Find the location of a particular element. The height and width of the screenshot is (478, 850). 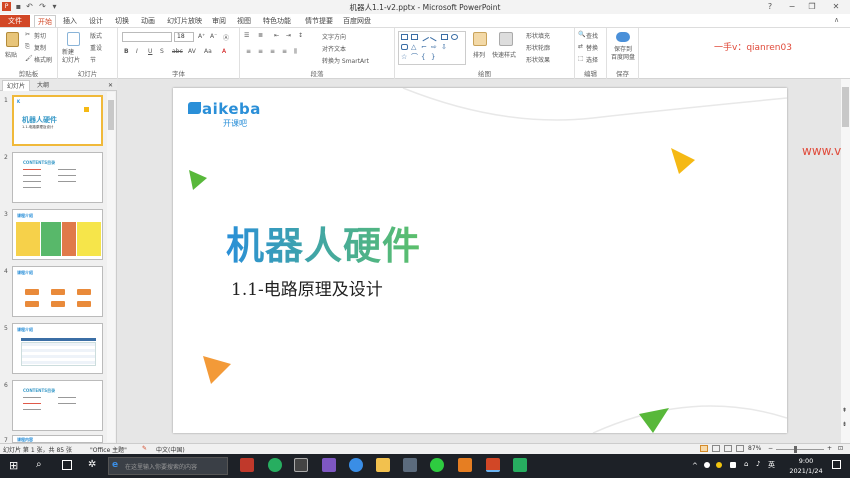

tab-features: 特色功能 is located at coordinates (277, 21).